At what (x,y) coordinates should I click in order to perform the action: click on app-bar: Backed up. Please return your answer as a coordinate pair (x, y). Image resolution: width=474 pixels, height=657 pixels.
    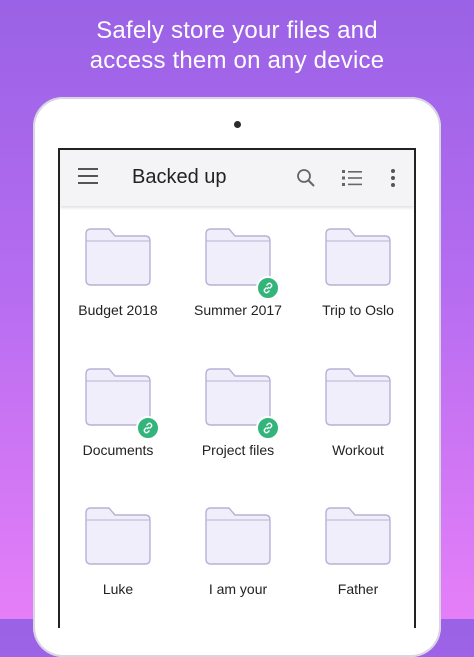
    Looking at the image, I should click on (237, 178).